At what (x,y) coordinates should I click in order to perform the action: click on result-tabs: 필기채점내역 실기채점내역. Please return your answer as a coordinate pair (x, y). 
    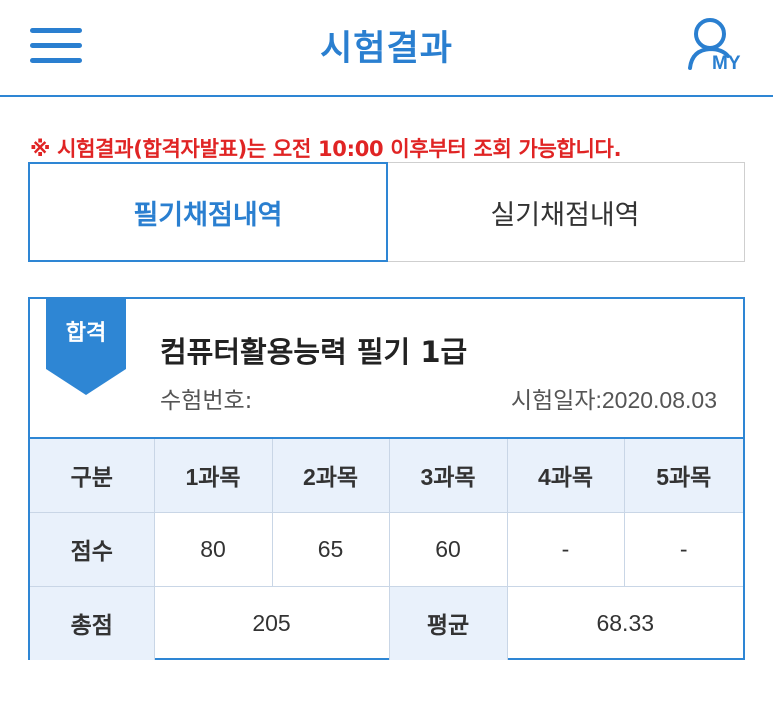
    Looking at the image, I should click on (386, 212).